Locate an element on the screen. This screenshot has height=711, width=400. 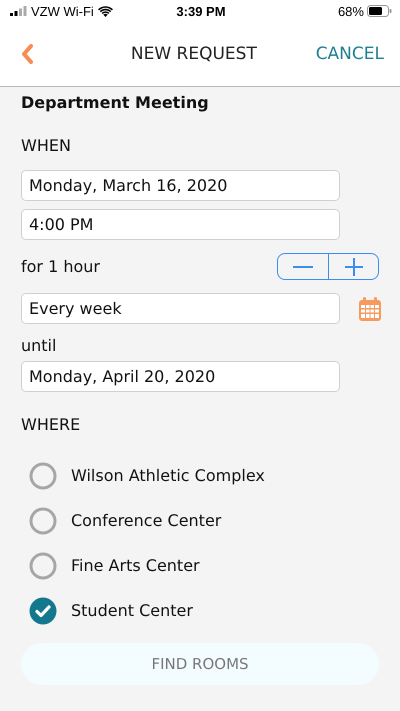
battery-percent: 68% is located at coordinates (351, 11).